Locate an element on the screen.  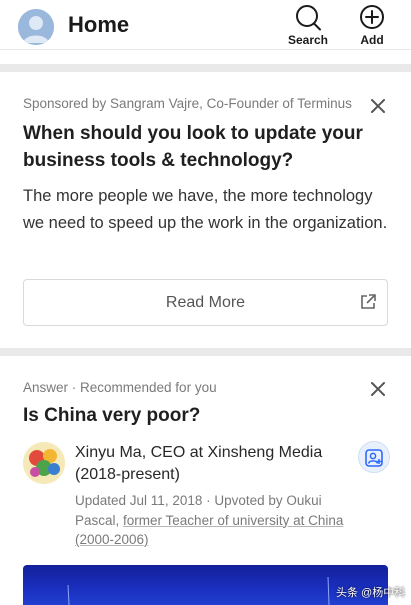
author-avatar is located at coordinates (44, 463).